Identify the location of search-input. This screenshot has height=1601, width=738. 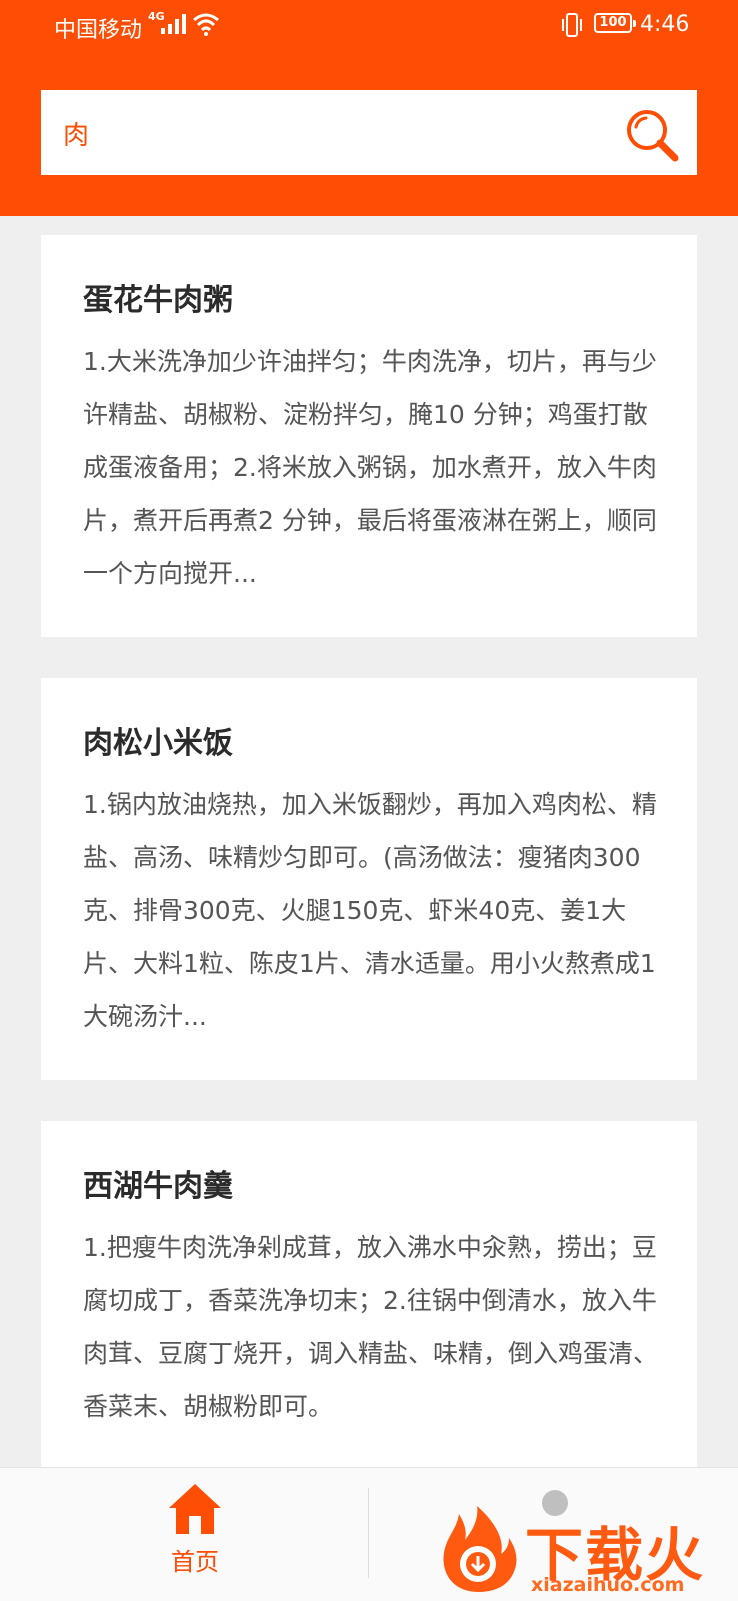
(333, 133).